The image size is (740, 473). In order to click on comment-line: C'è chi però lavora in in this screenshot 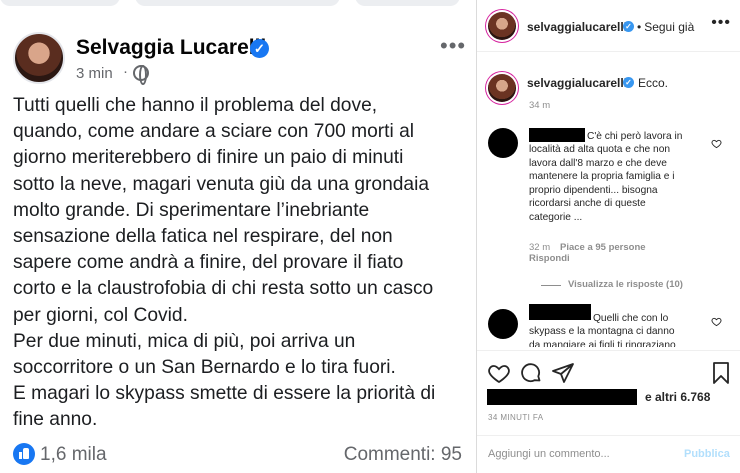, I will do `click(635, 136)`.